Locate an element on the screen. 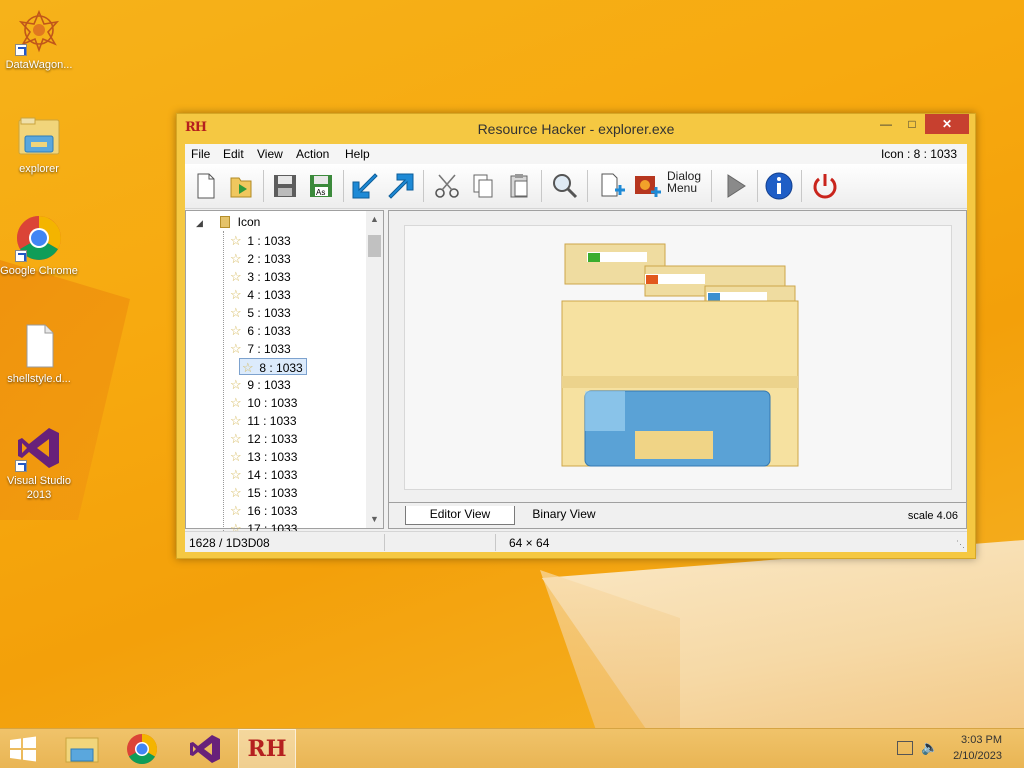  tree-item: ☆ 12 : 1033 is located at coordinates (263, 438).